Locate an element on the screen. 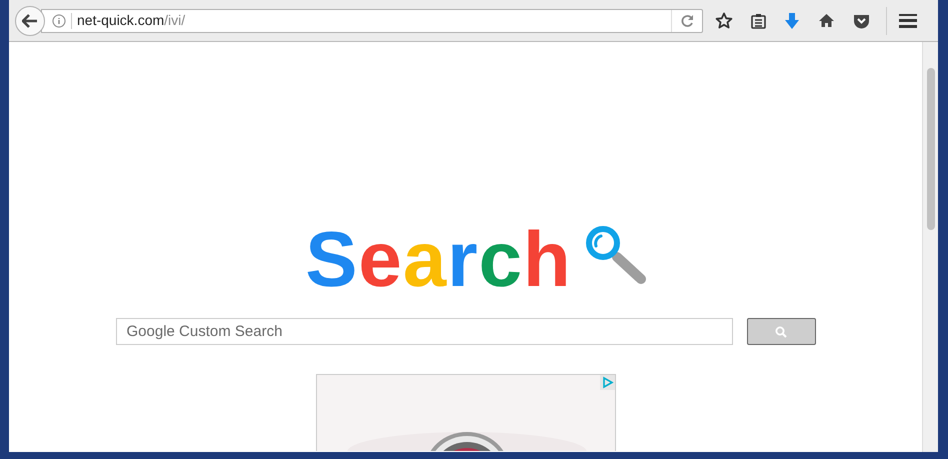 Image resolution: width=948 pixels, height=459 pixels. menu-button is located at coordinates (908, 20).